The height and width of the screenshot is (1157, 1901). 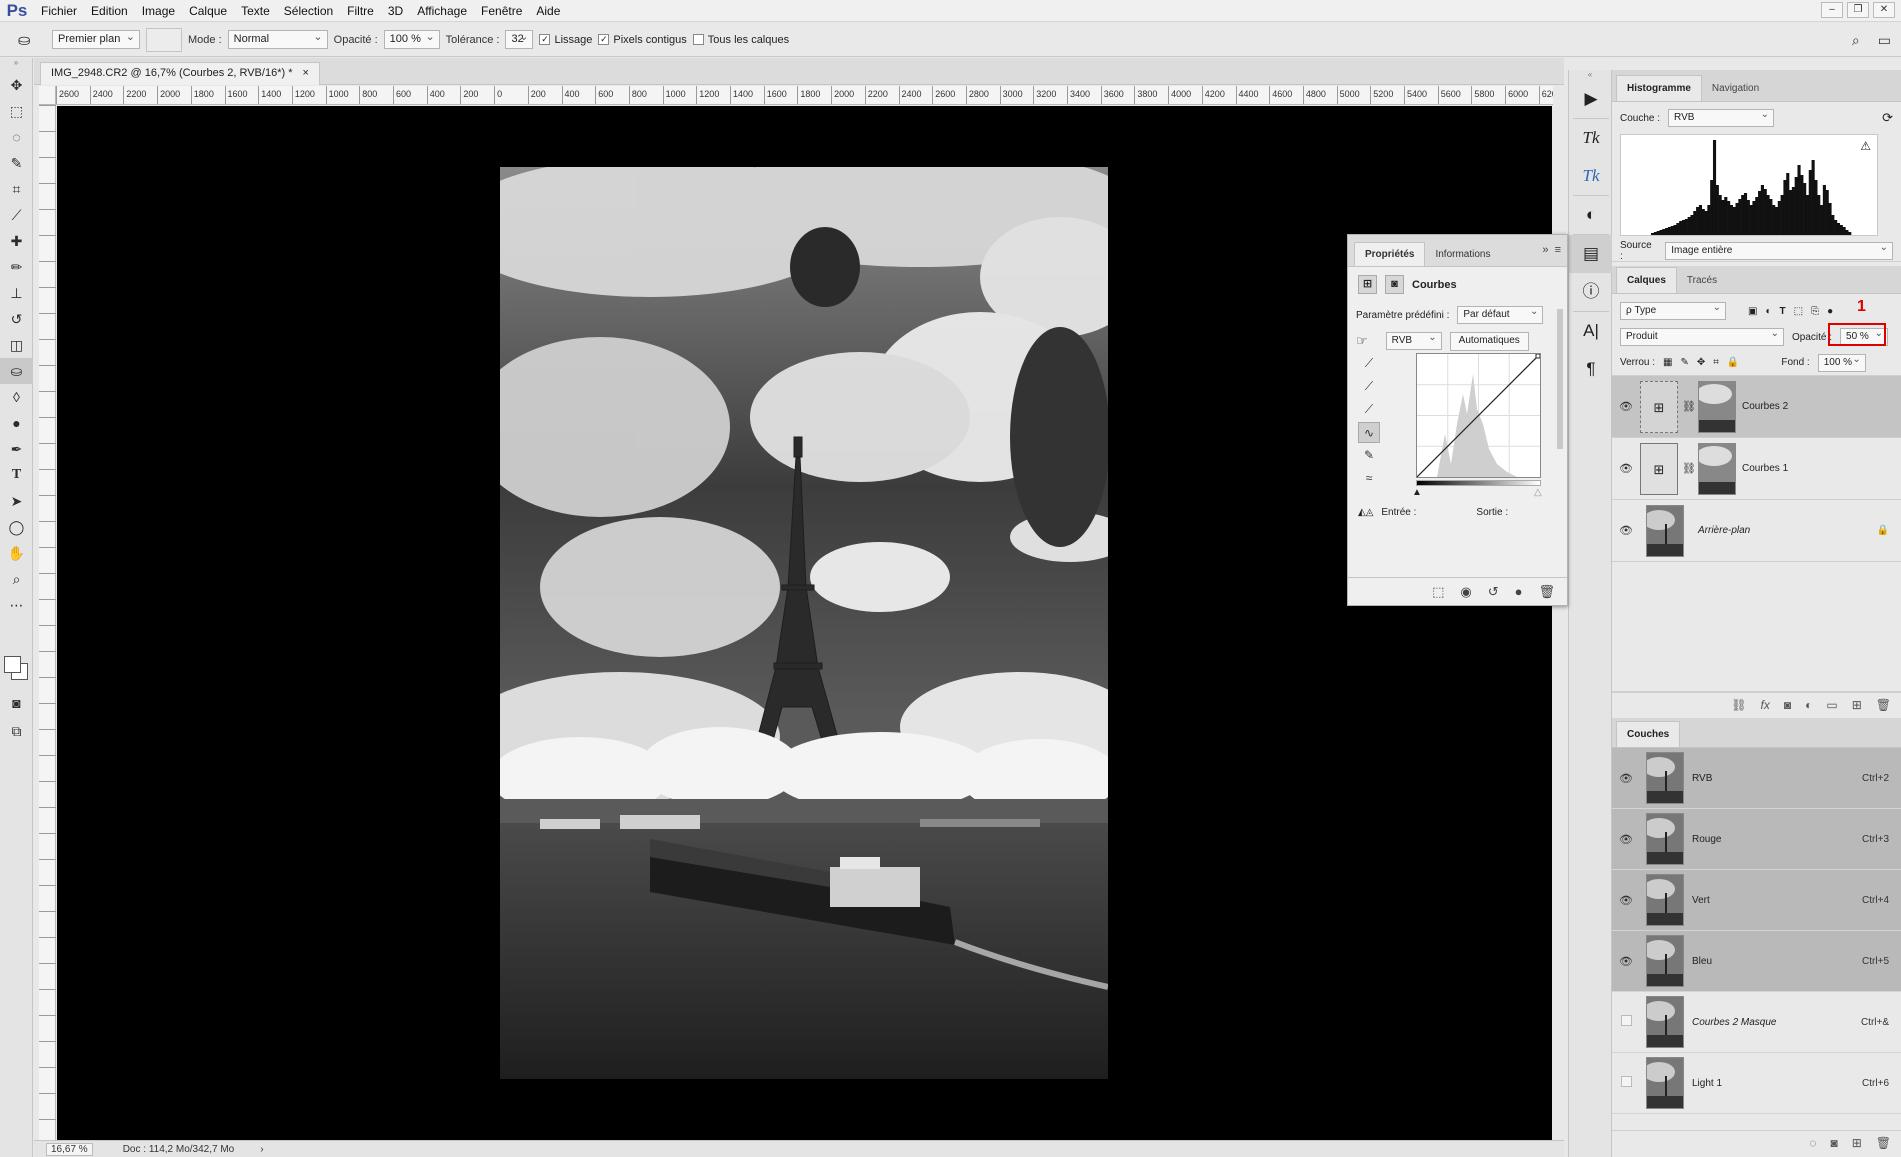 I want to click on channel-row: 👁 Vert Ctrl+4, so click(x=1756, y=900).